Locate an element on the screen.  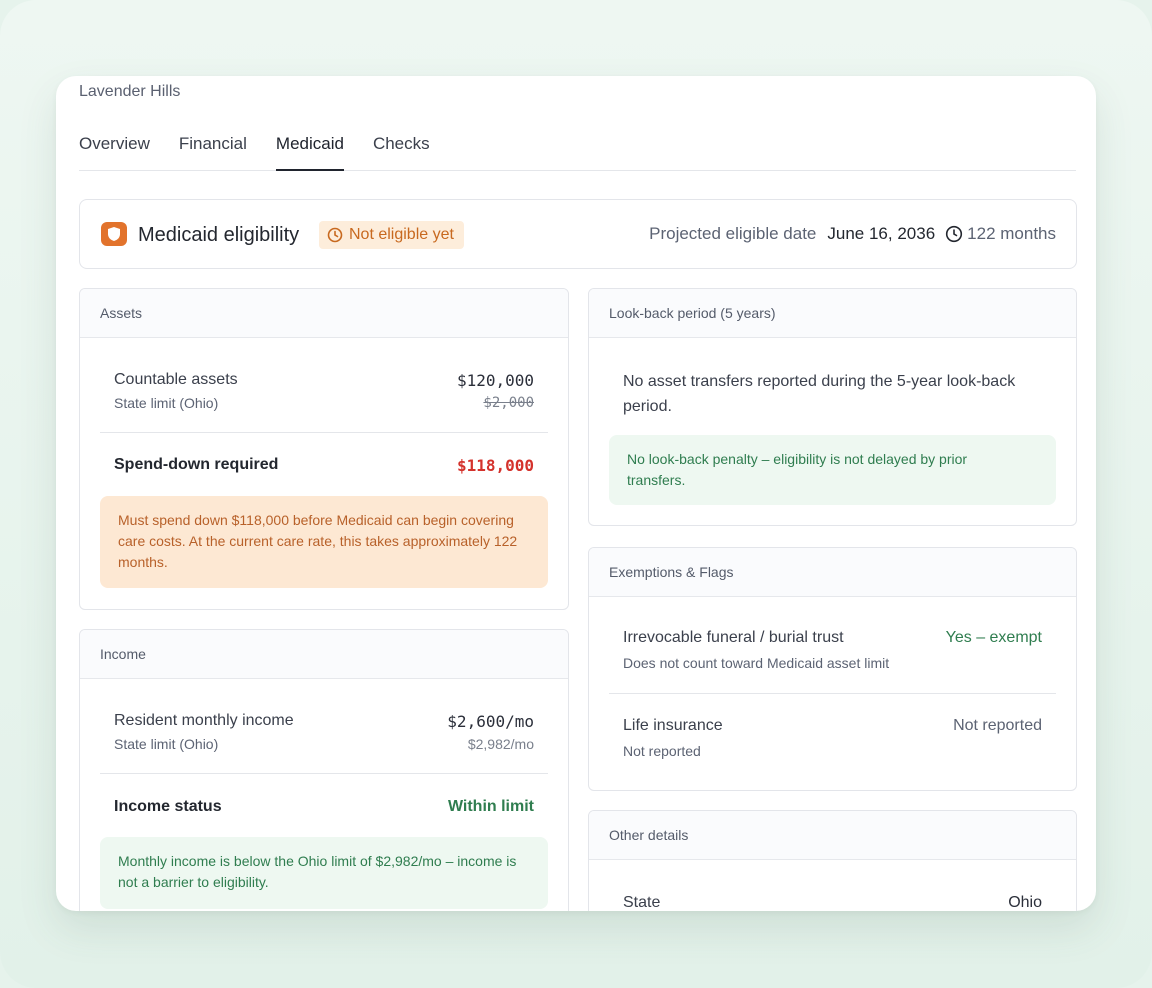
countable-assets-label: Countable assets is located at coordinates (176, 379).